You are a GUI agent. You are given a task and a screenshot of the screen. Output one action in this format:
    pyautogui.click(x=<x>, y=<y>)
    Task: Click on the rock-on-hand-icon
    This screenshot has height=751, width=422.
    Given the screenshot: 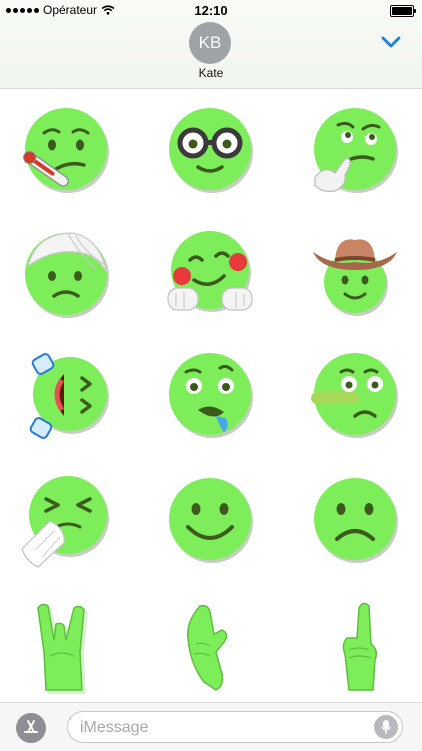 What is the action you would take?
    pyautogui.click(x=62, y=648)
    